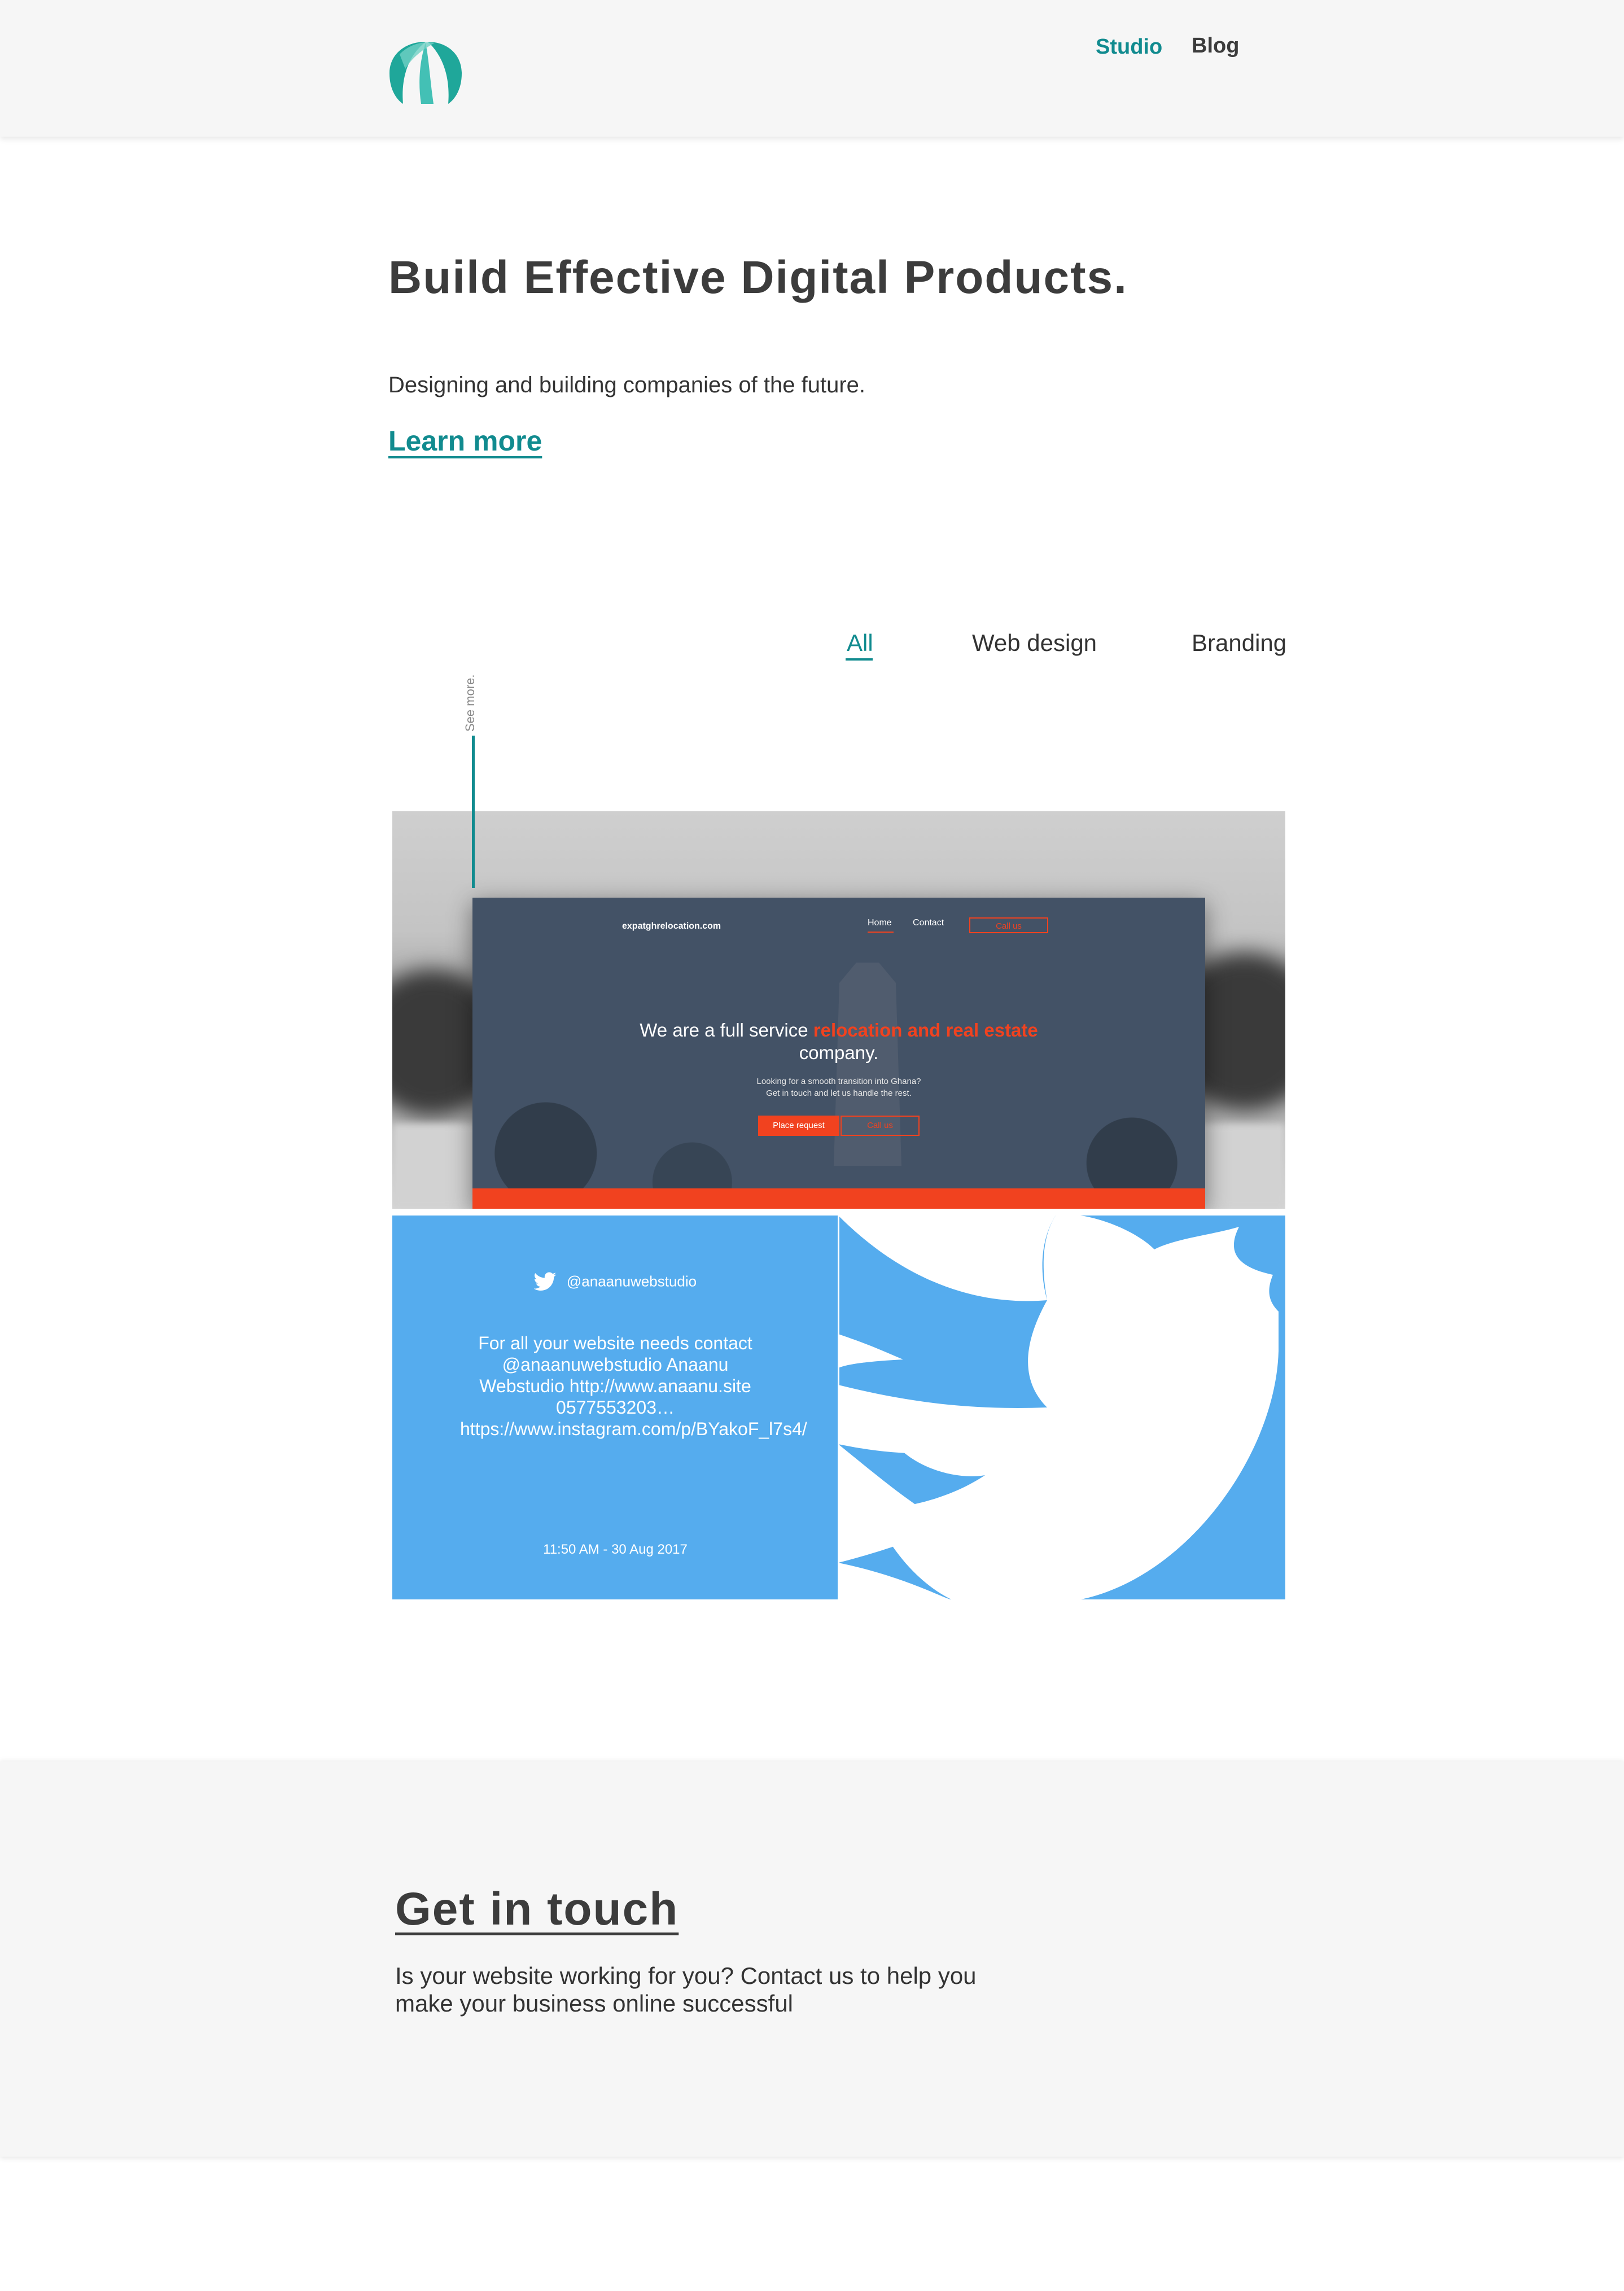 The image size is (1624, 2291). What do you see at coordinates (859, 659) in the screenshot?
I see `active-filter-underline` at bounding box center [859, 659].